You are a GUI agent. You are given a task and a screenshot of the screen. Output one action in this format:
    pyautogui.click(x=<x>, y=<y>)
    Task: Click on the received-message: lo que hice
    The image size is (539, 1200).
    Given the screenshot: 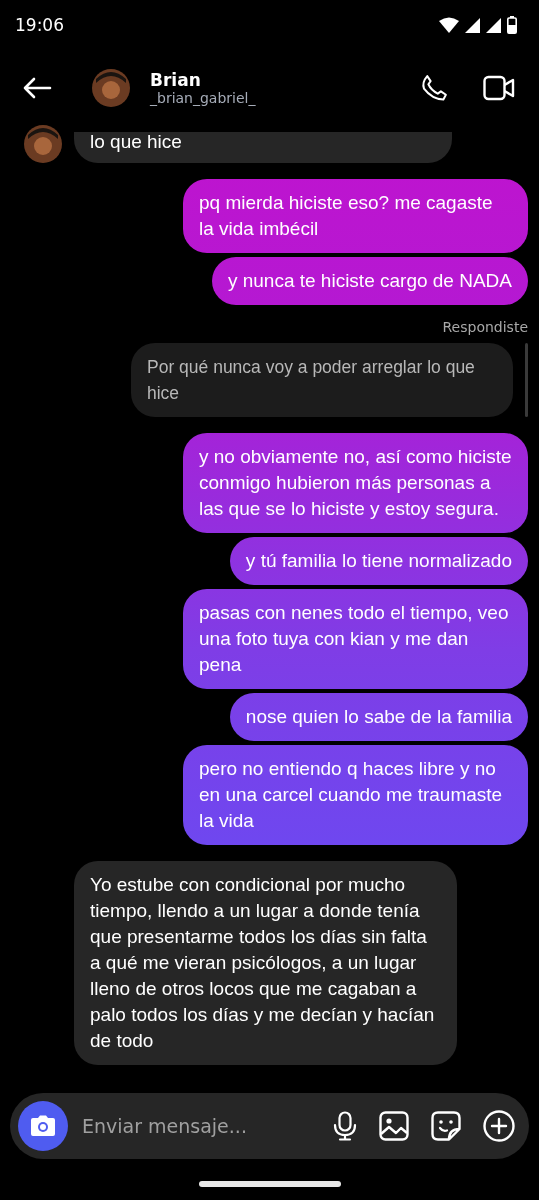 What is the action you would take?
    pyautogui.click(x=263, y=147)
    